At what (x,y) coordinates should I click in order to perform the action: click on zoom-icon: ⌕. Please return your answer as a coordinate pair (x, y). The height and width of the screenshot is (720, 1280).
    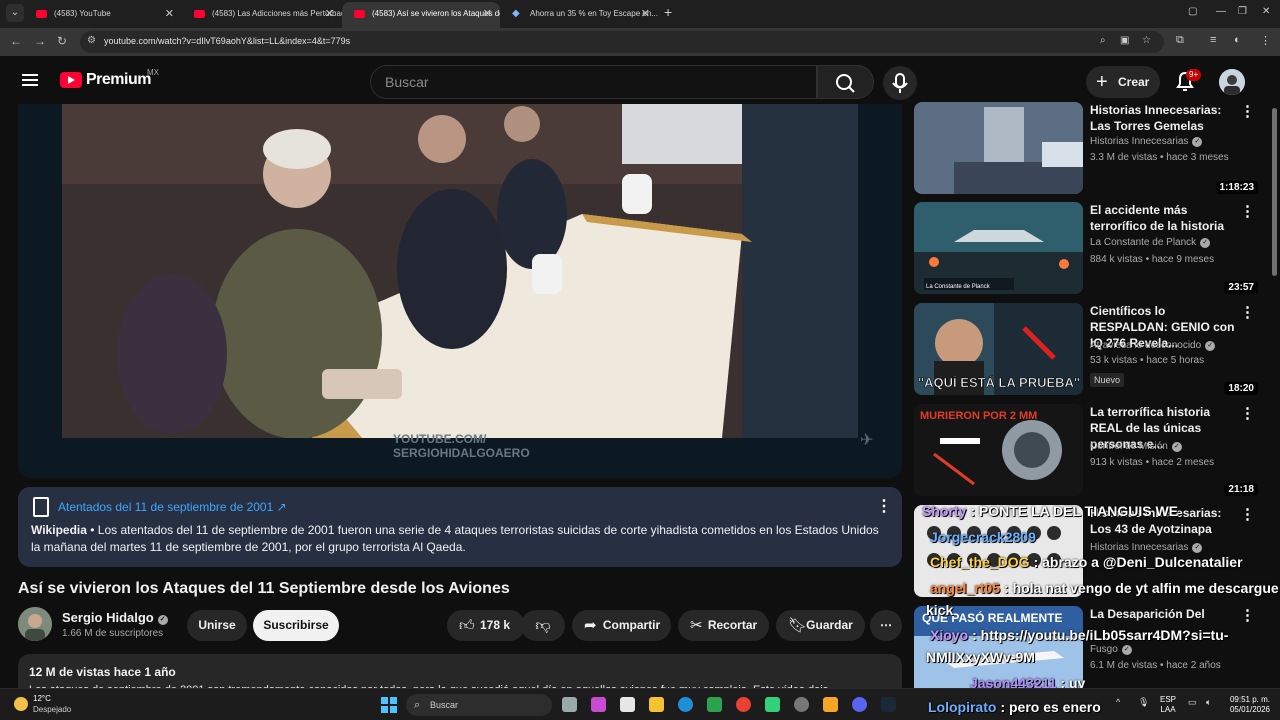
    Looking at the image, I should click on (1103, 40).